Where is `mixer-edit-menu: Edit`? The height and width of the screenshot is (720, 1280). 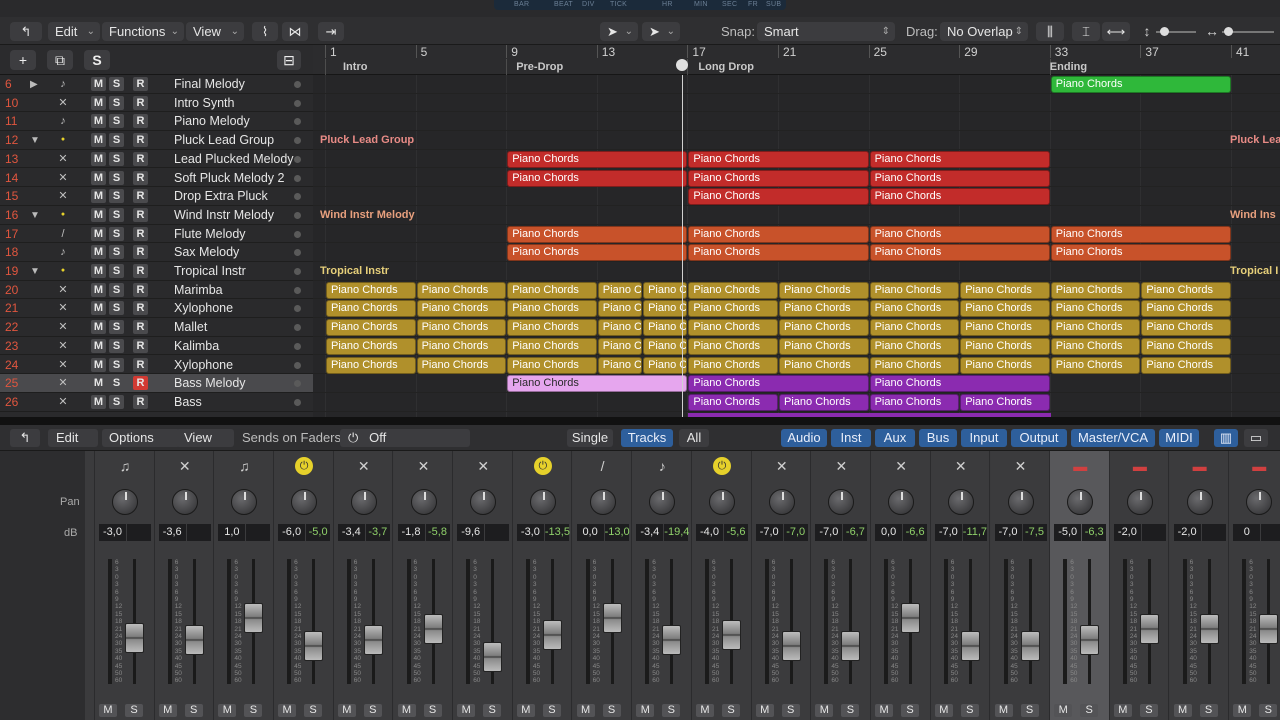 mixer-edit-menu: Edit is located at coordinates (73, 438).